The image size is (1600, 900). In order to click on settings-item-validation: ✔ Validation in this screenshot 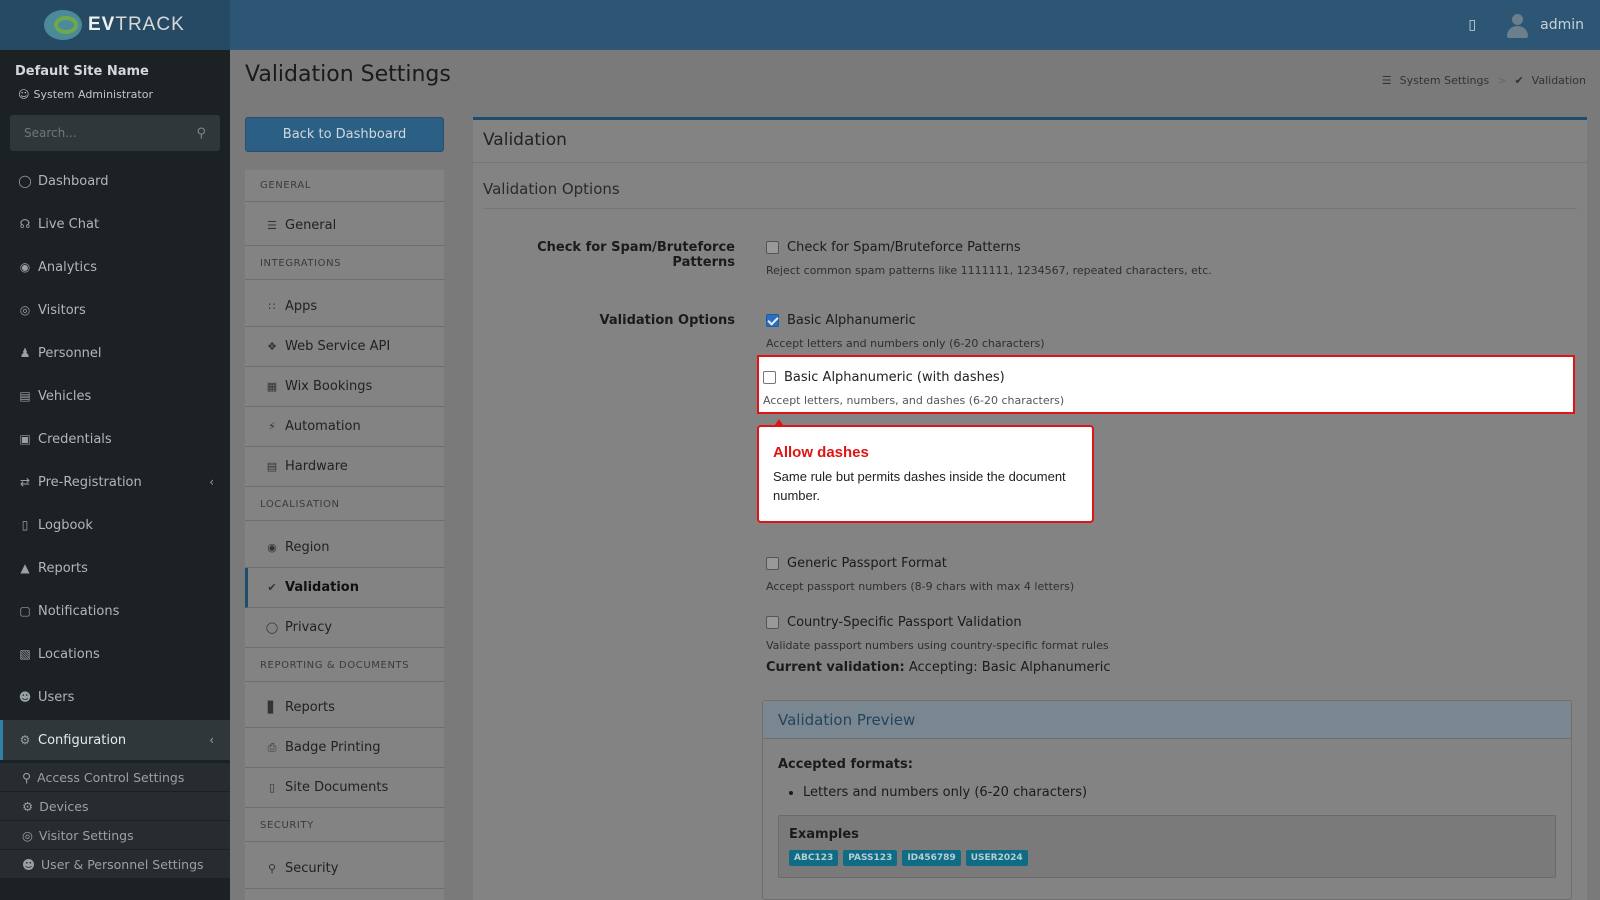, I will do `click(344, 588)`.